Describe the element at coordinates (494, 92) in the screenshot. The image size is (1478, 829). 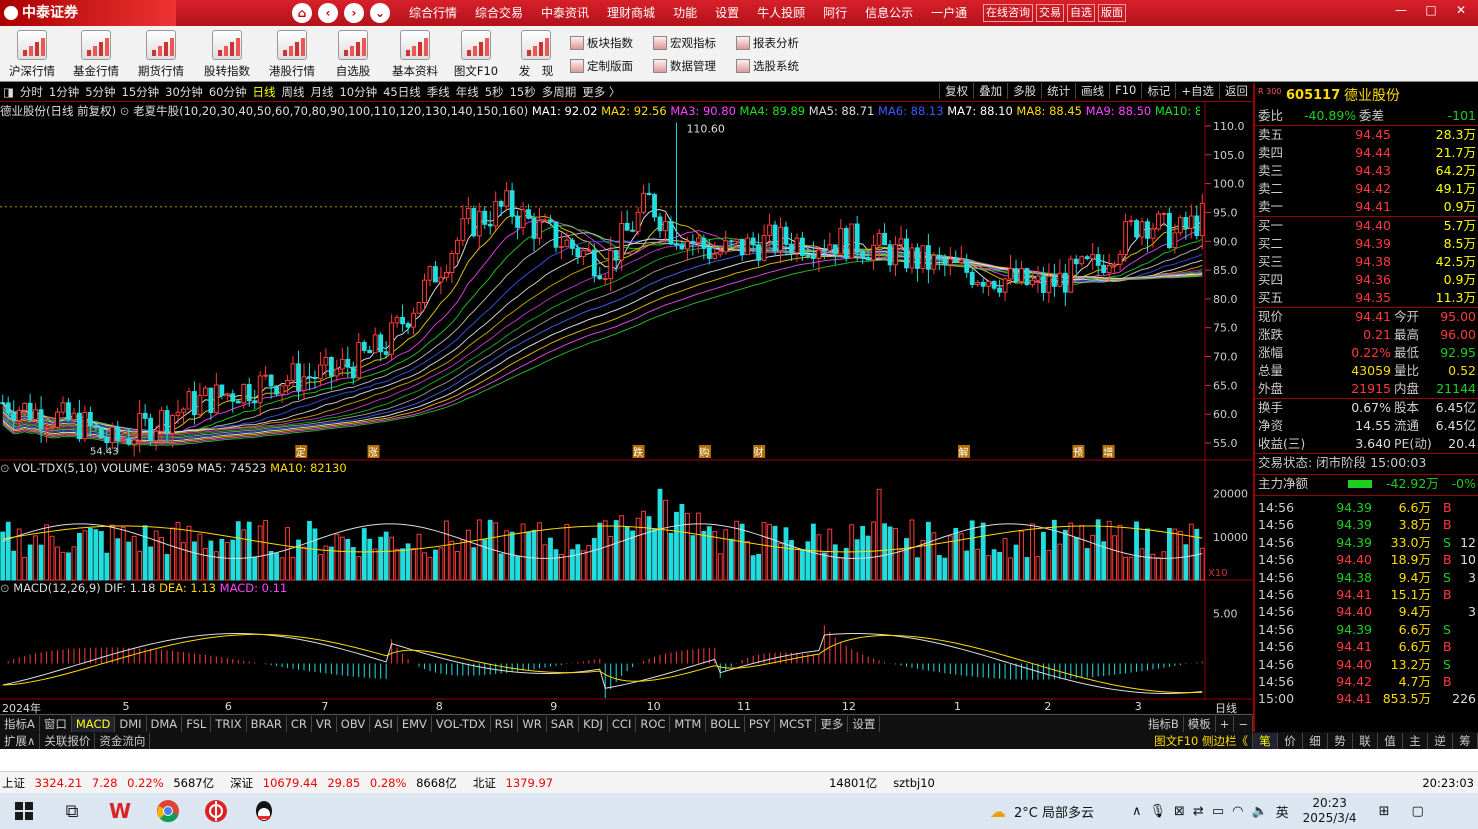
I see `period-tab: 5秒` at that location.